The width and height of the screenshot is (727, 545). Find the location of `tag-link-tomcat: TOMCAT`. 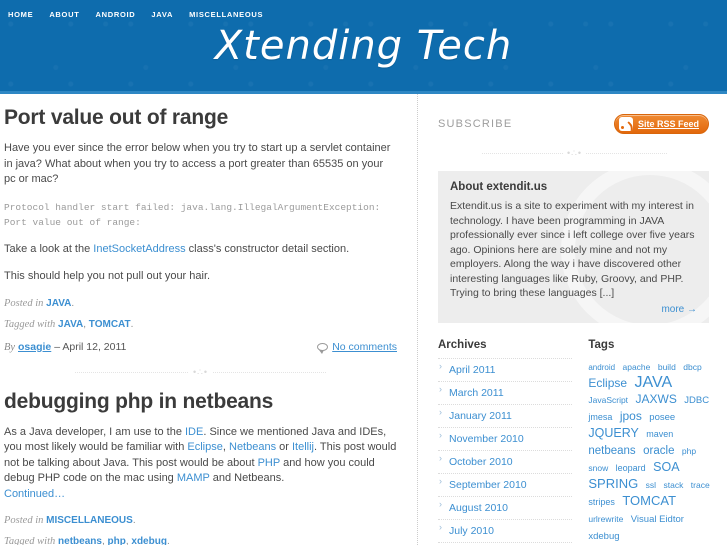

tag-link-tomcat: TOMCAT is located at coordinates (110, 324).